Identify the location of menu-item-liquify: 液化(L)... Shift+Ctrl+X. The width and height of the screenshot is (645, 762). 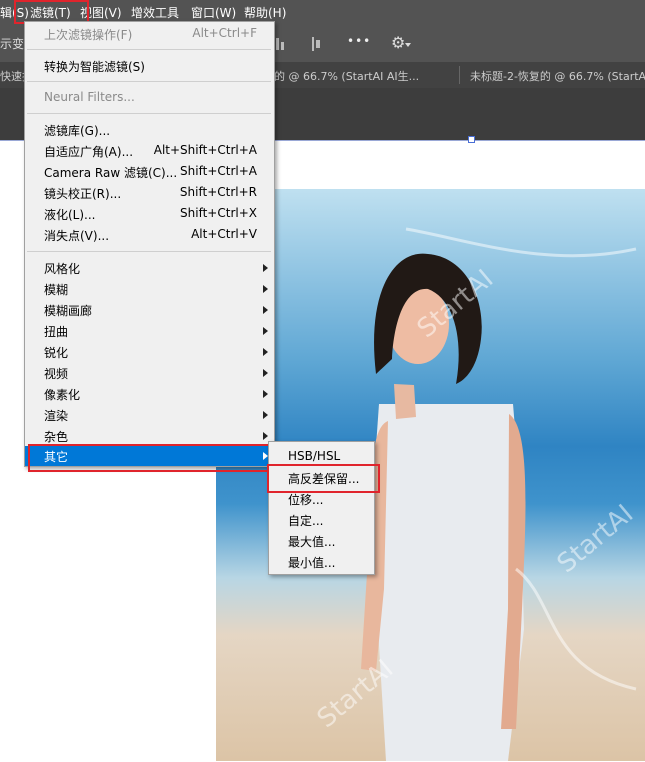
(149, 214).